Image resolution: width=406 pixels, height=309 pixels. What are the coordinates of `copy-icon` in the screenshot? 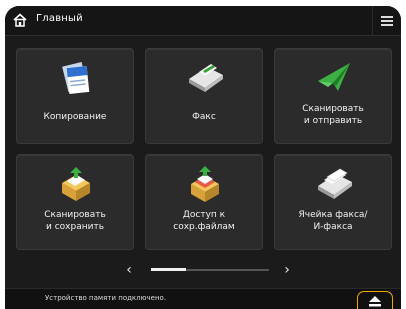 It's located at (76, 77).